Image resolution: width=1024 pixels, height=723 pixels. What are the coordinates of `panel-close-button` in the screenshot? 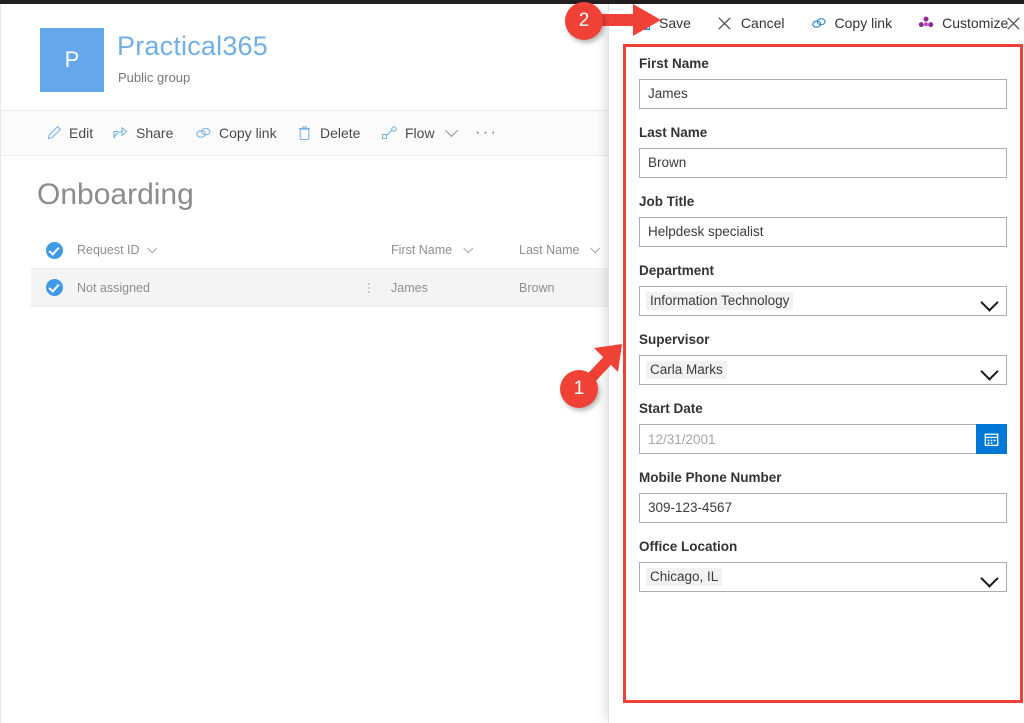 It's located at (1013, 23).